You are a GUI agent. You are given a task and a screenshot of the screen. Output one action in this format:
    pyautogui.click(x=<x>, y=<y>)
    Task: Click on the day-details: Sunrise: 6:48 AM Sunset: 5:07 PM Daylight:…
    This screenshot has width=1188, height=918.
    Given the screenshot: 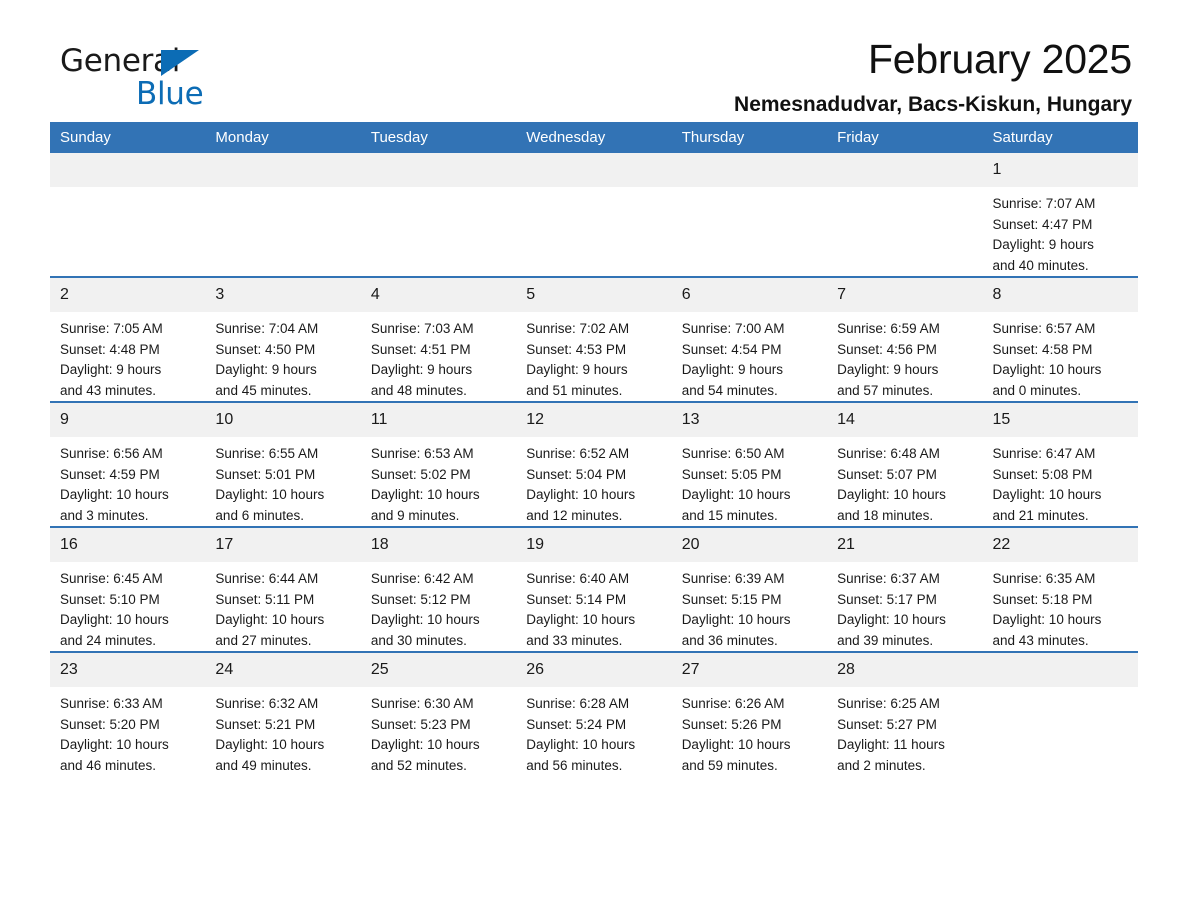 What is the action you would take?
    pyautogui.click(x=904, y=481)
    